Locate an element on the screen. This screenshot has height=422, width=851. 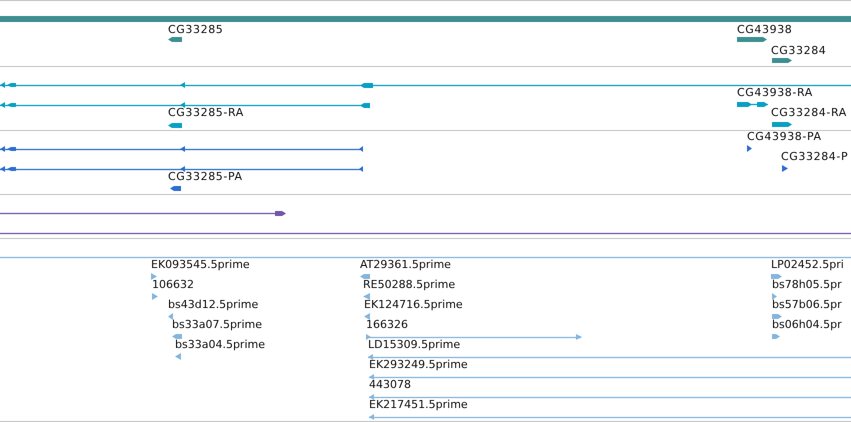
feature-label: EK093545.5prime is located at coordinates (200, 264).